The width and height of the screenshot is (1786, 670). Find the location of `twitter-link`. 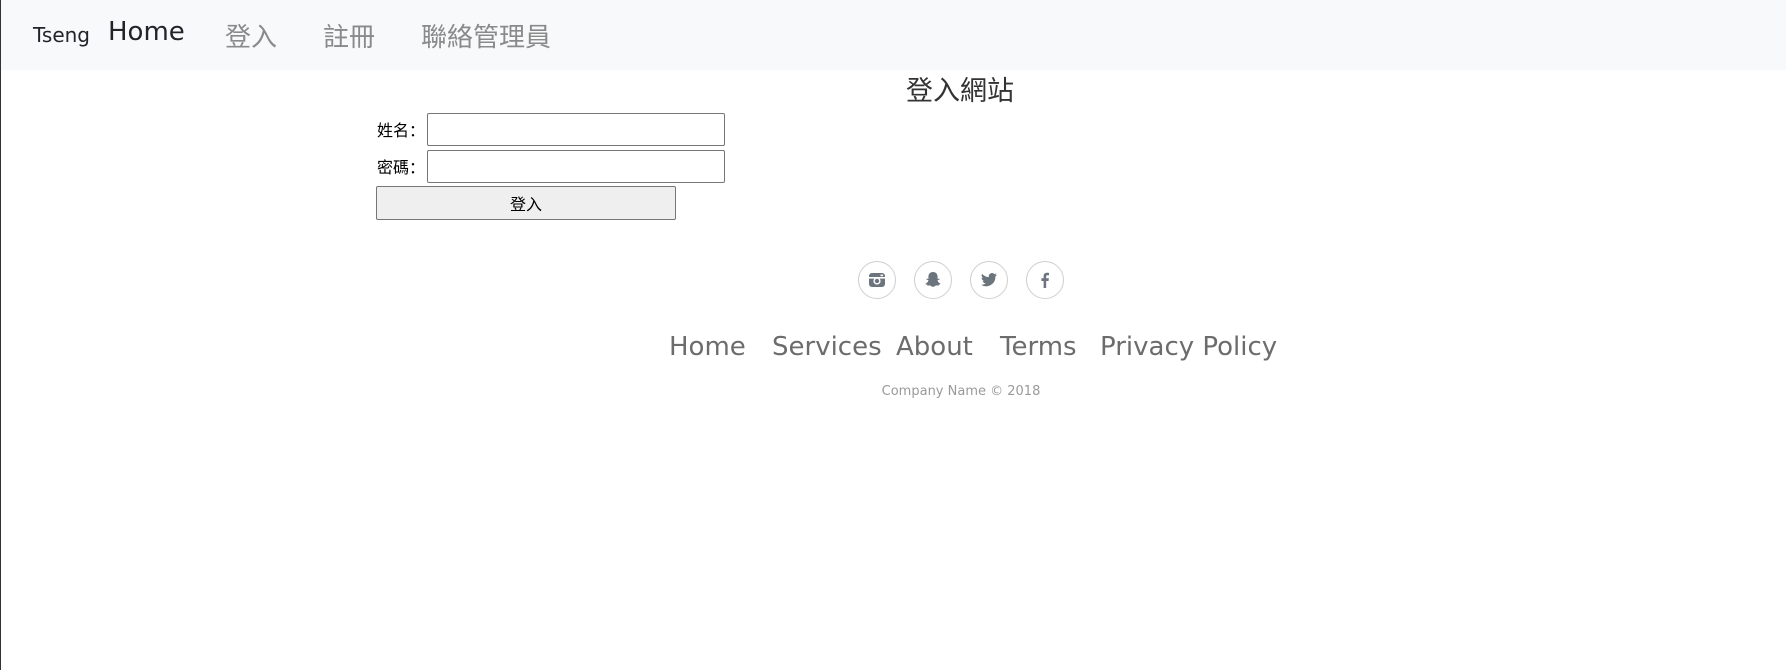

twitter-link is located at coordinates (989, 280).